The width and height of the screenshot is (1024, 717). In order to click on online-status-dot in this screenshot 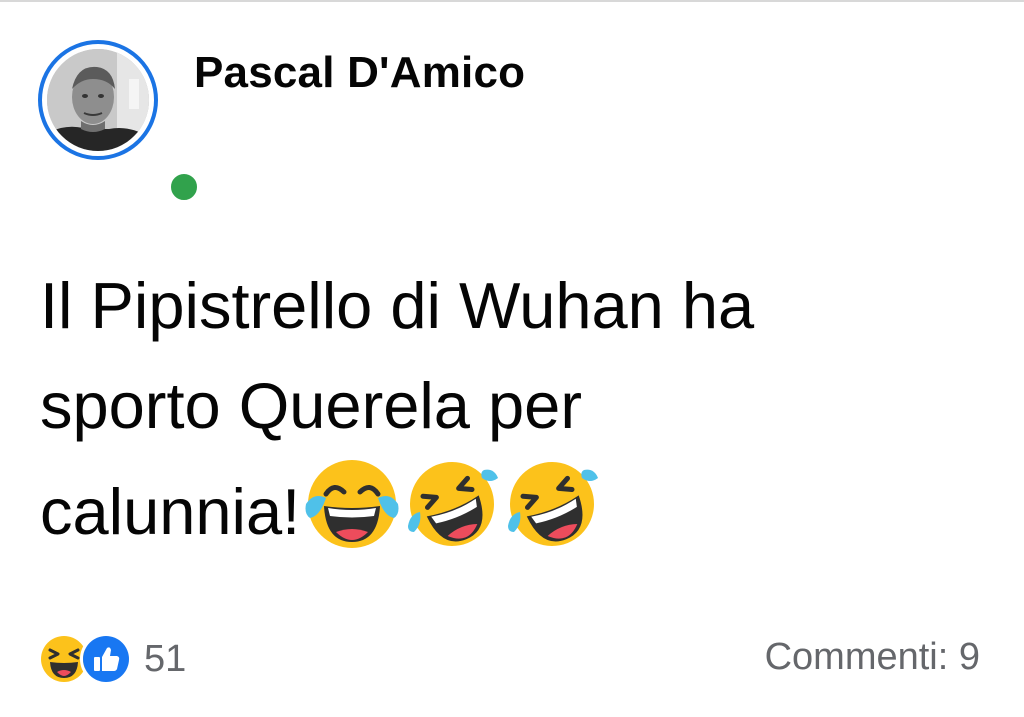, I will do `click(184, 187)`.